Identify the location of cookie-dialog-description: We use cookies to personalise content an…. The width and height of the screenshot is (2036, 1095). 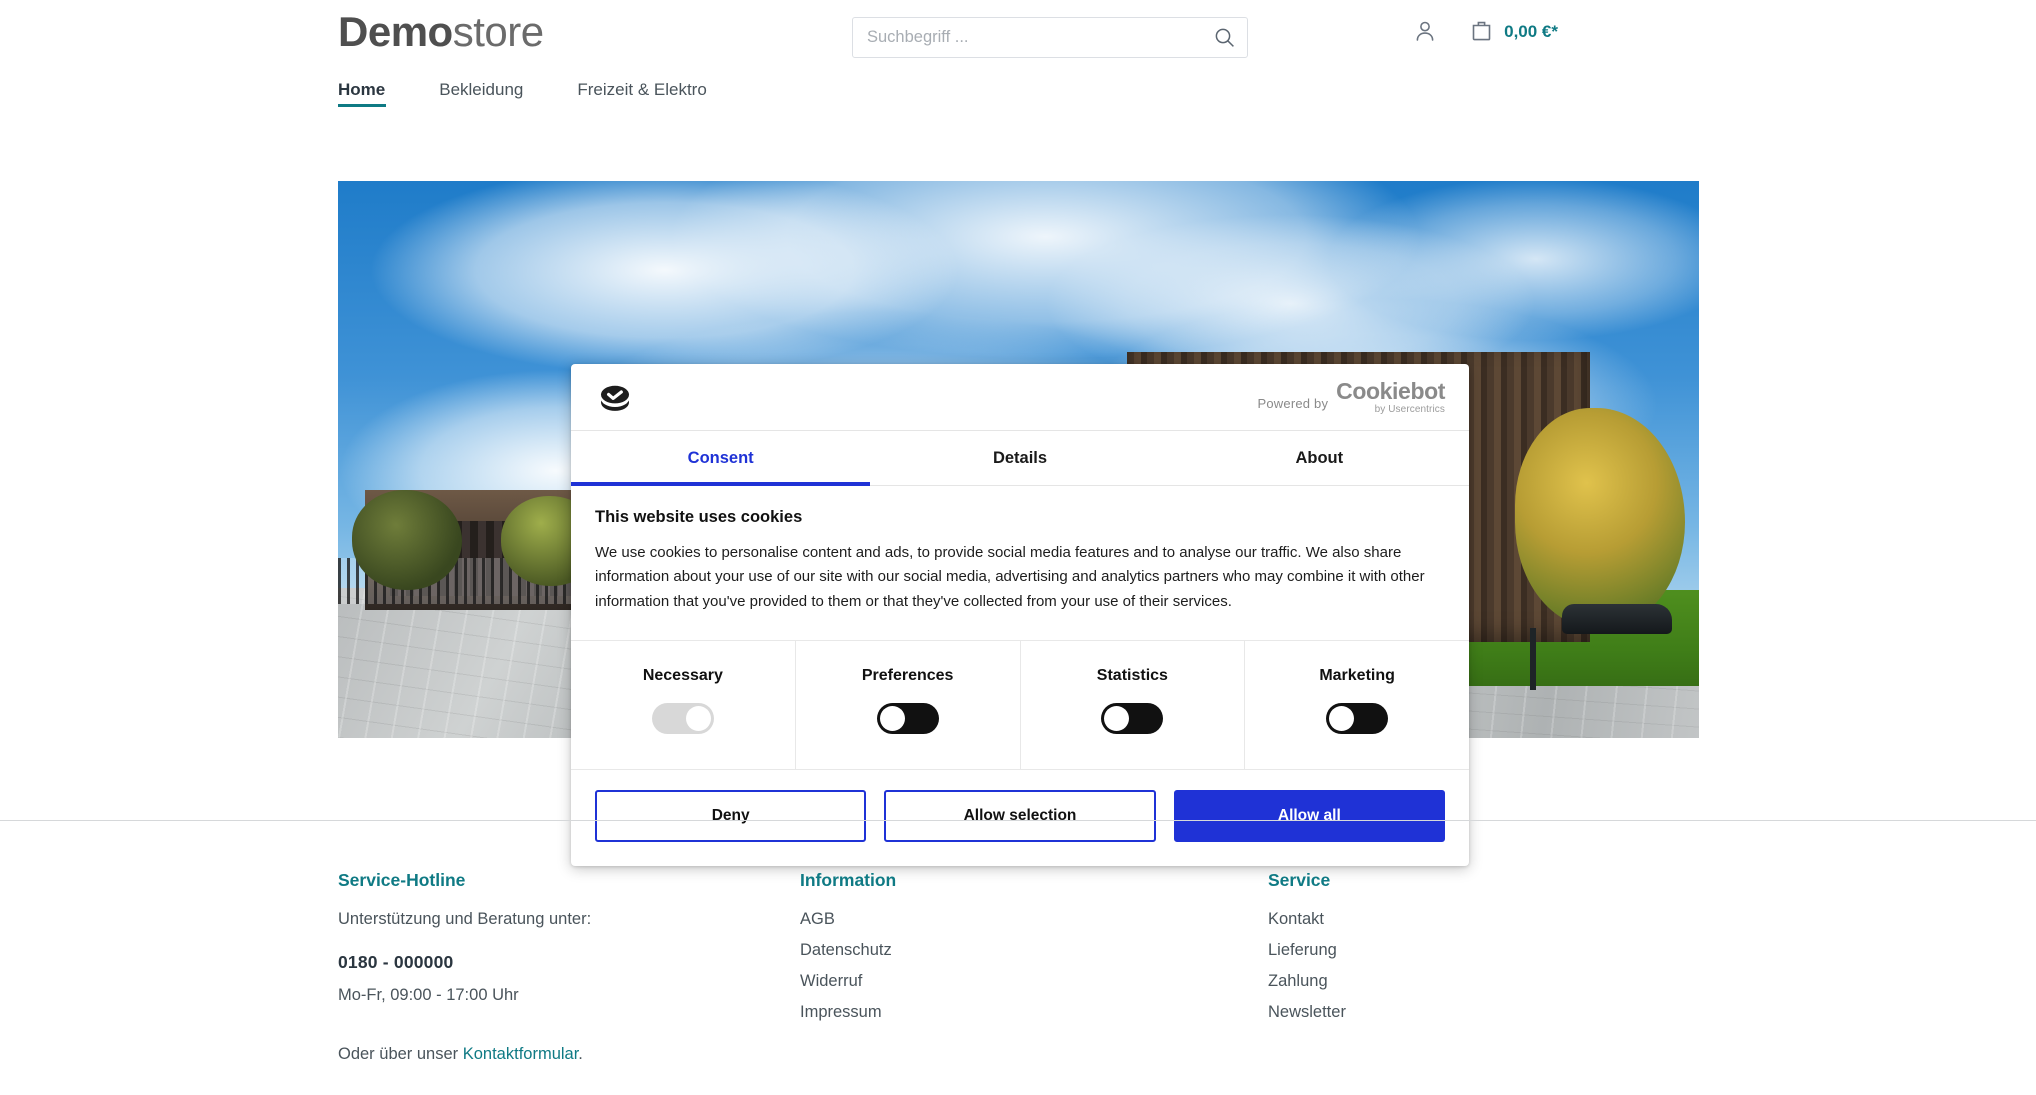
(1010, 577).